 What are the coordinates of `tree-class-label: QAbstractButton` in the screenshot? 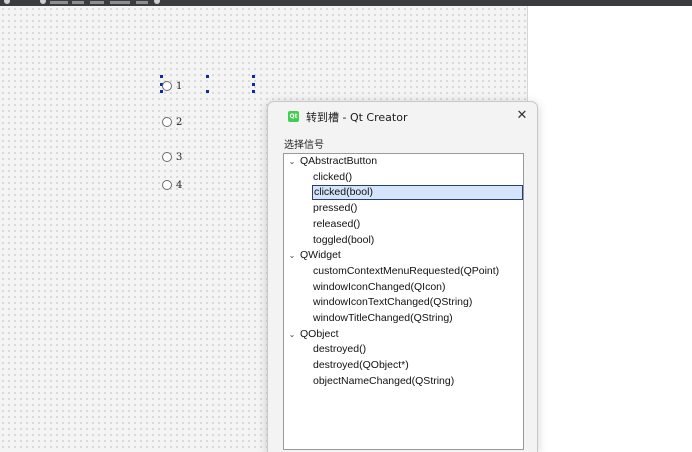 It's located at (339, 161).